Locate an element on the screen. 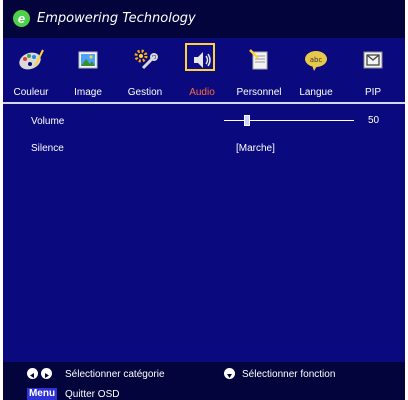 Image resolution: width=408 pixels, height=400 pixels. tab-audio: Audio is located at coordinates (202, 71).